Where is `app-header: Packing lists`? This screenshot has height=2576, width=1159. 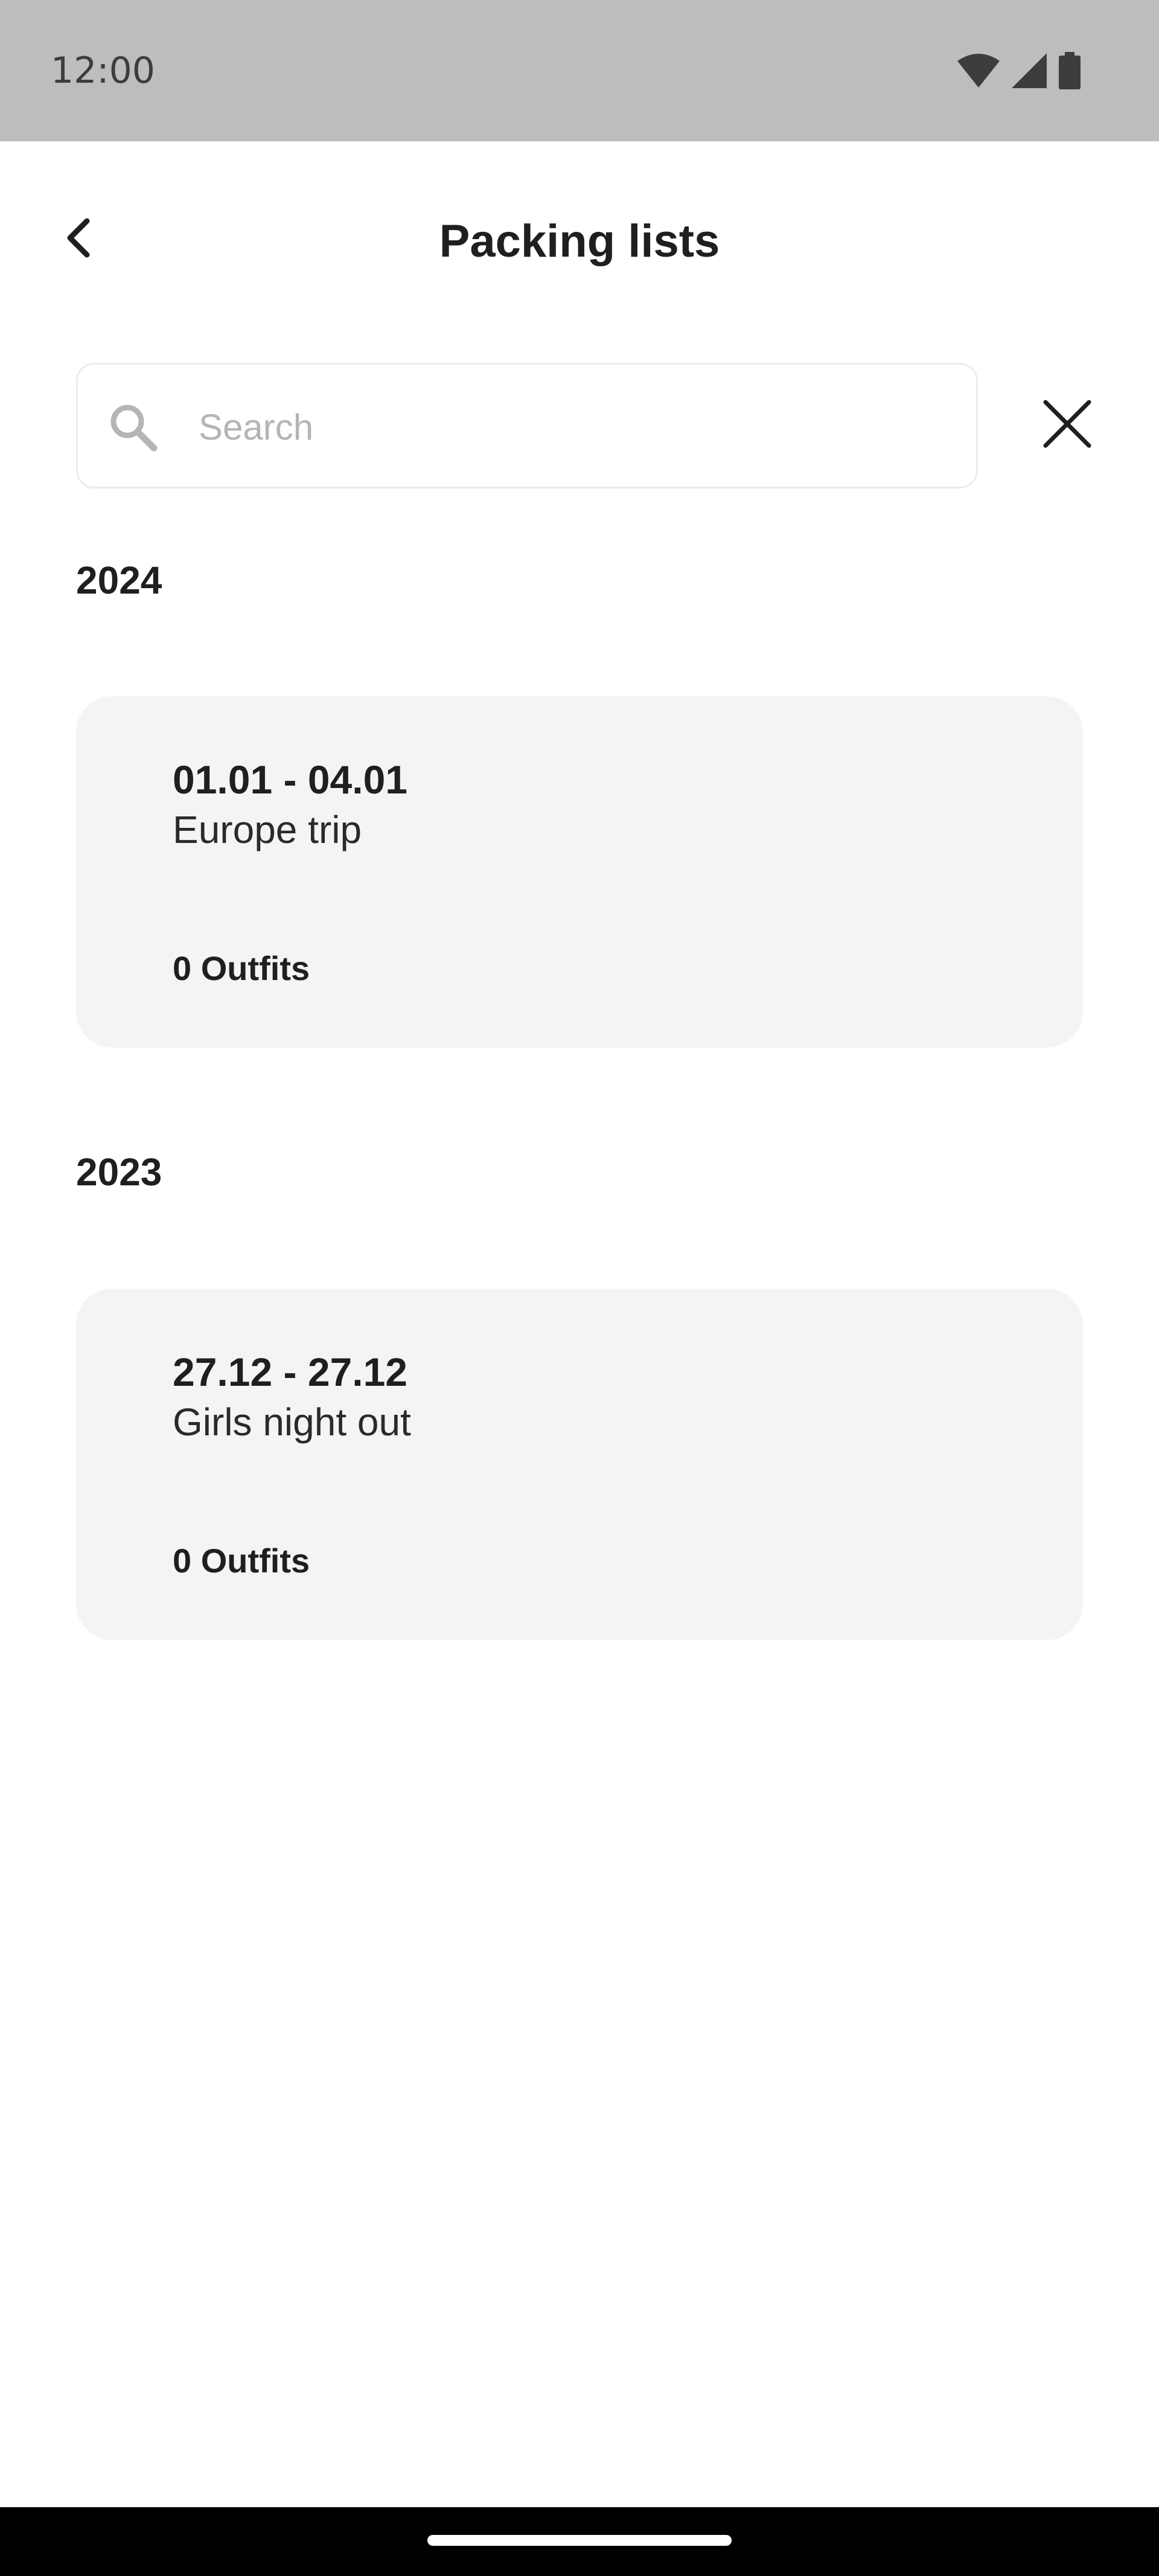 app-header: Packing lists is located at coordinates (579, 241).